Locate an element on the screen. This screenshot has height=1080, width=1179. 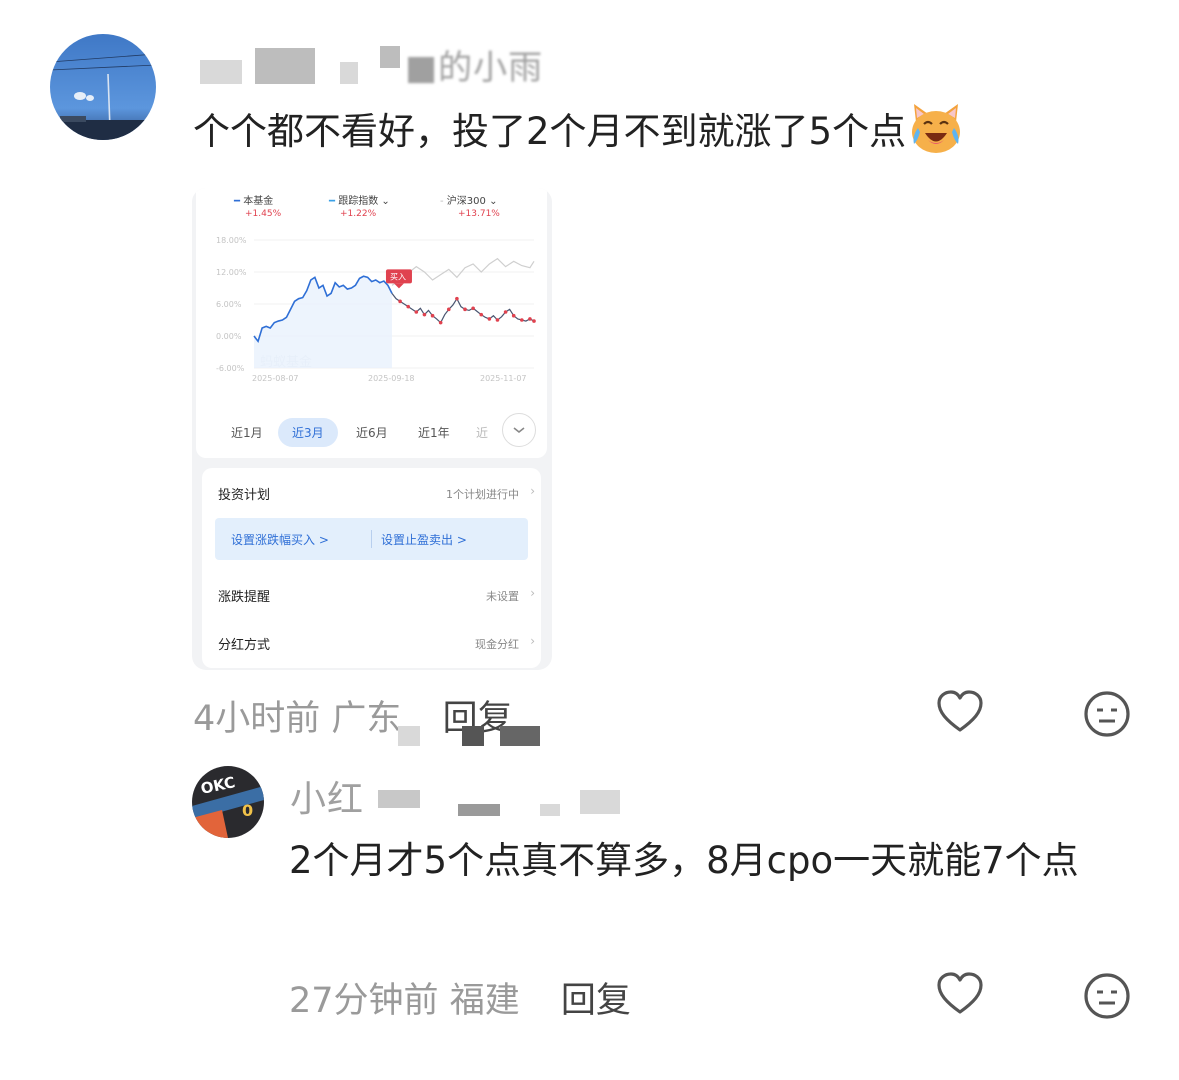
plan-title: 投资计划 is located at coordinates (244, 495).